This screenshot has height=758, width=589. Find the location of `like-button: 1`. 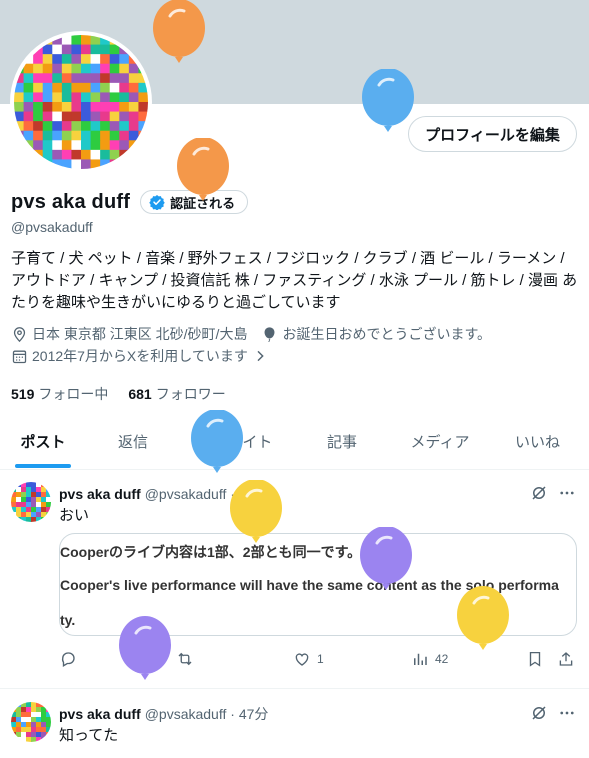

like-button: 1 is located at coordinates (308, 659).